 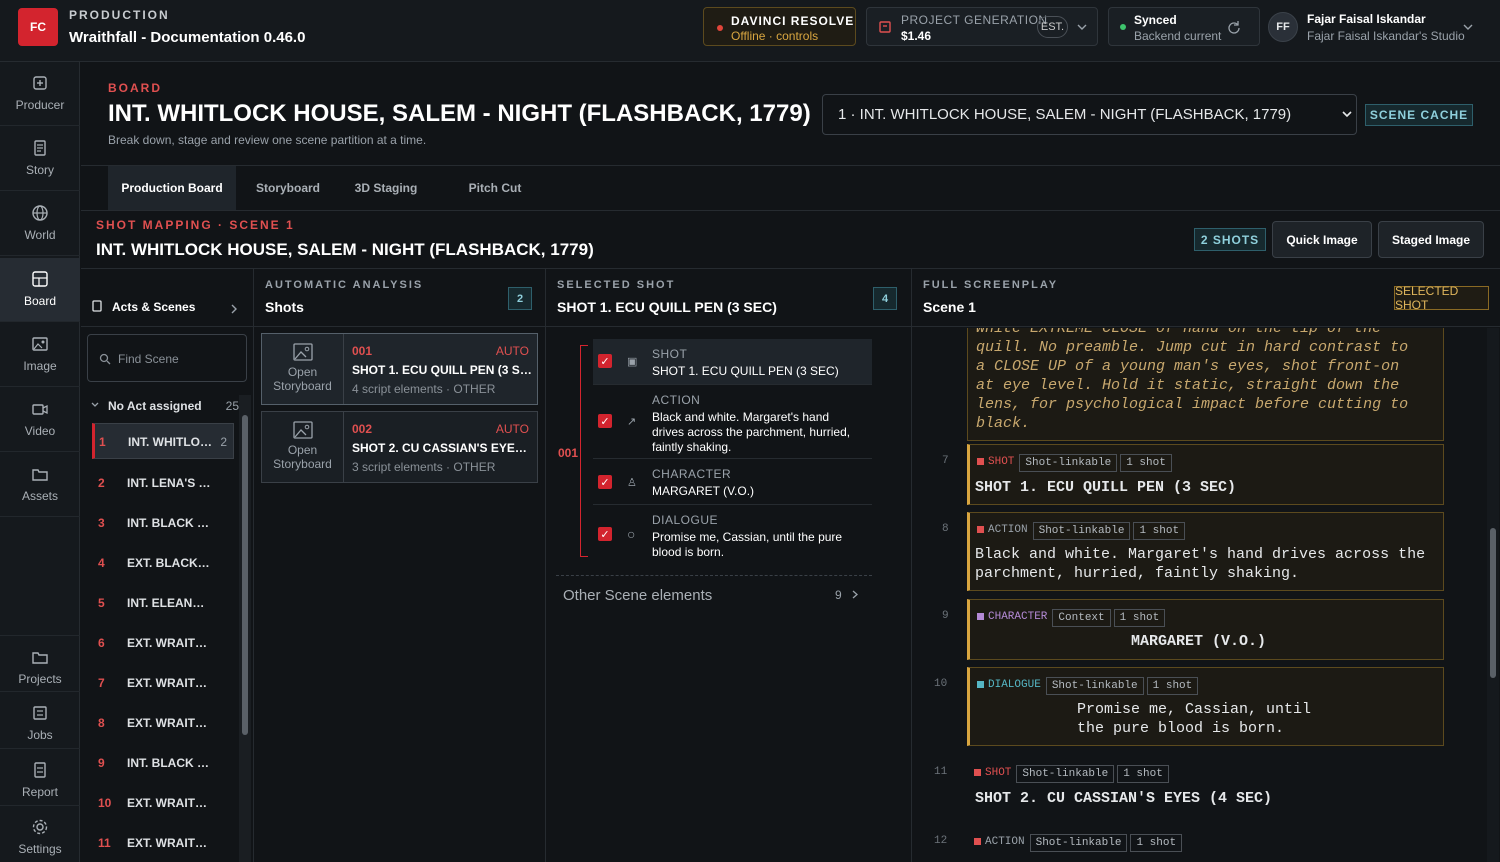 I want to click on sidebar-item-report: Report, so click(x=40, y=777).